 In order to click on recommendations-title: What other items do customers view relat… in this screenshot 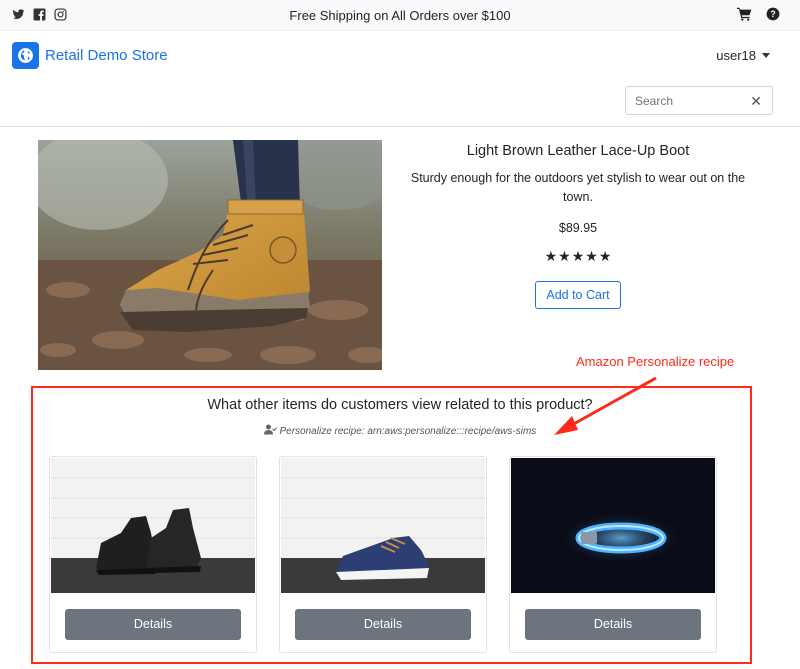, I will do `click(400, 405)`.